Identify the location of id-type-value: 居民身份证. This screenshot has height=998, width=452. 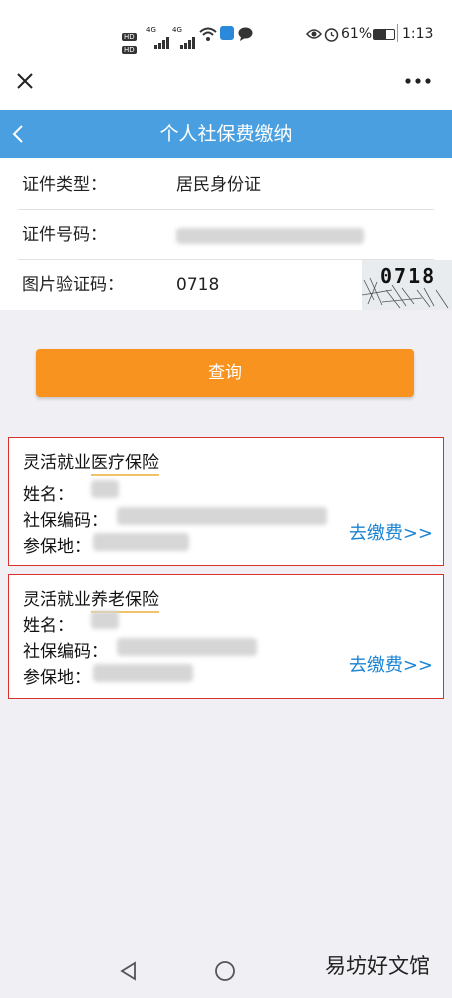
(218, 185).